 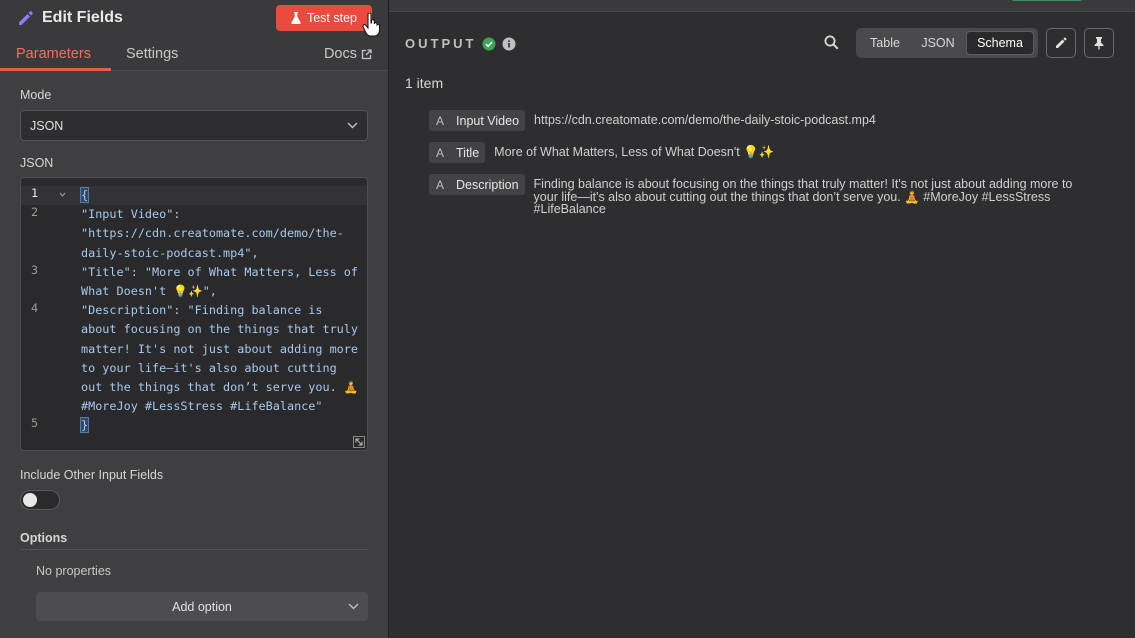 What do you see at coordinates (84, 195) in the screenshot?
I see `code-text: {` at bounding box center [84, 195].